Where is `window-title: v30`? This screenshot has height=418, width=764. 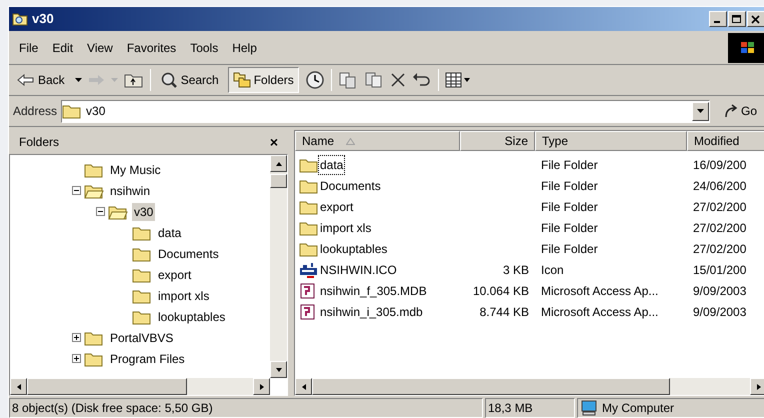 window-title: v30 is located at coordinates (43, 19).